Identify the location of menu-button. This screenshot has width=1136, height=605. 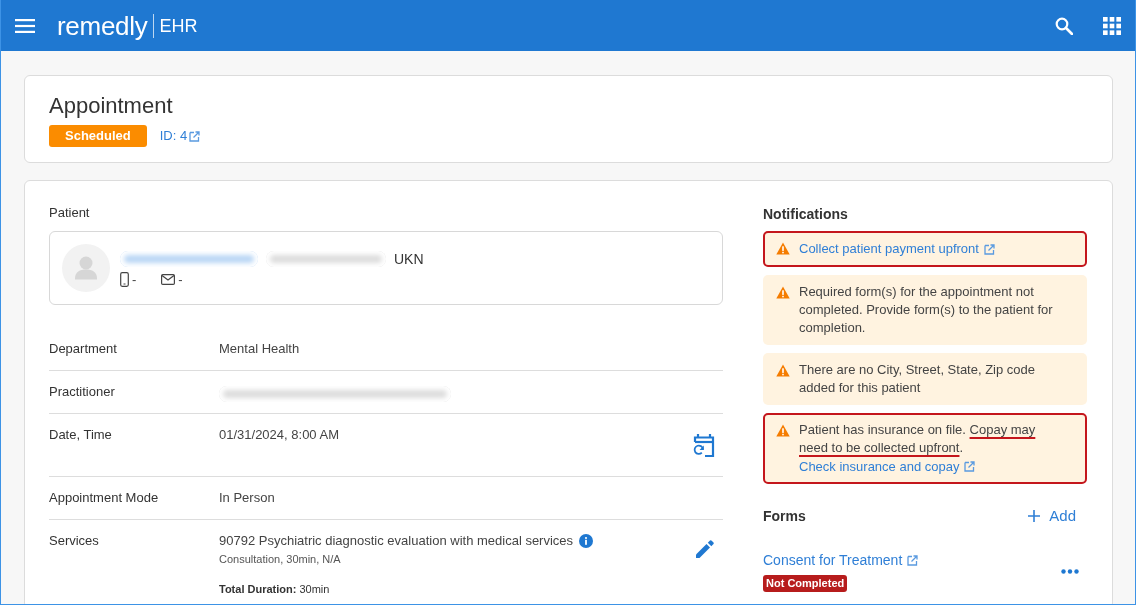
(25, 25).